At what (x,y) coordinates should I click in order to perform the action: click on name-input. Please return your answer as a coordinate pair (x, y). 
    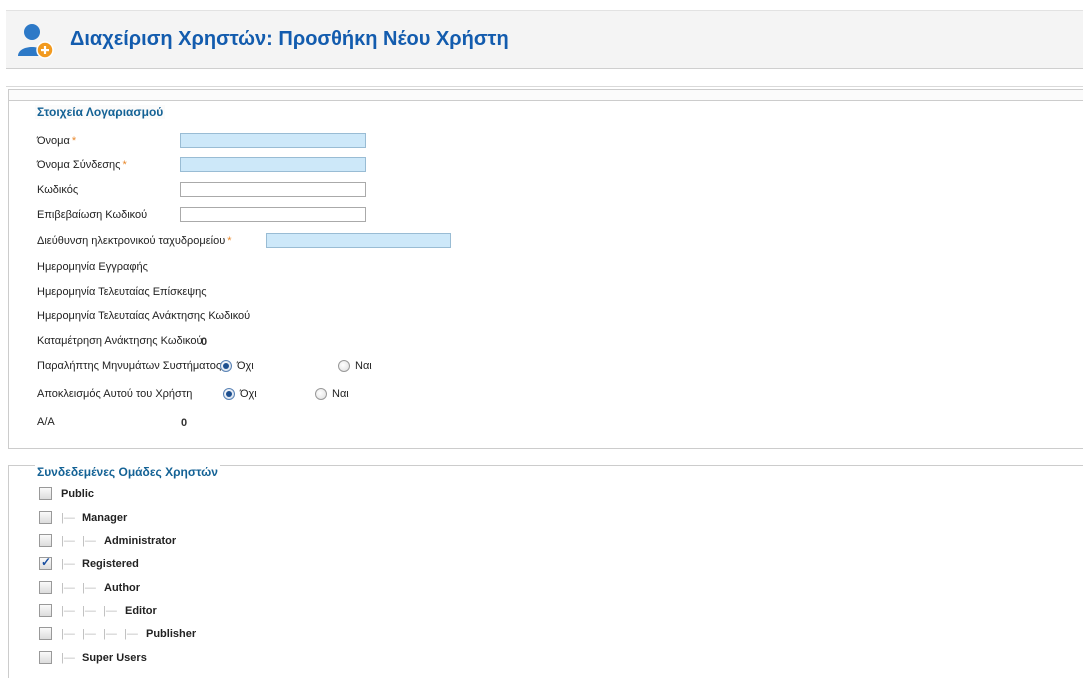
    Looking at the image, I should click on (273, 140).